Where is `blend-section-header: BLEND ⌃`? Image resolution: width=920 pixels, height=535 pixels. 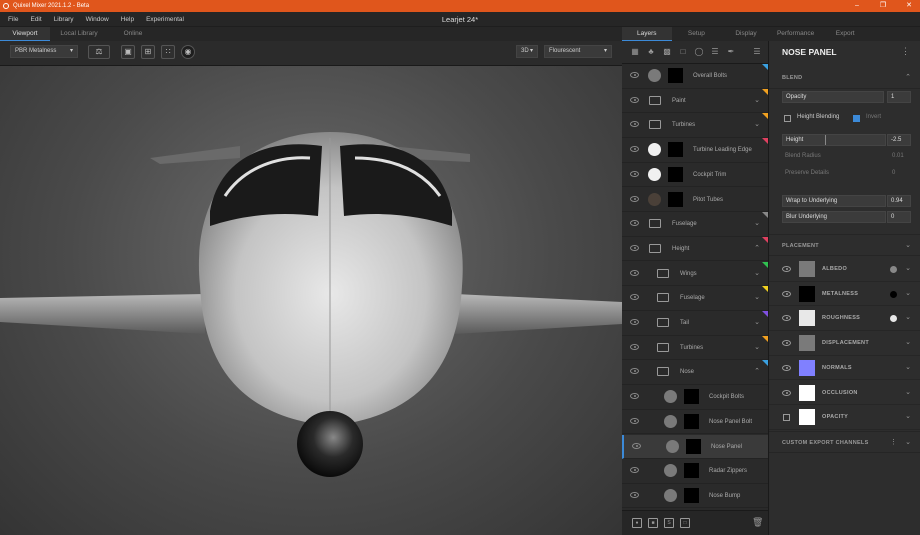 blend-section-header: BLEND ⌃ is located at coordinates (844, 78).